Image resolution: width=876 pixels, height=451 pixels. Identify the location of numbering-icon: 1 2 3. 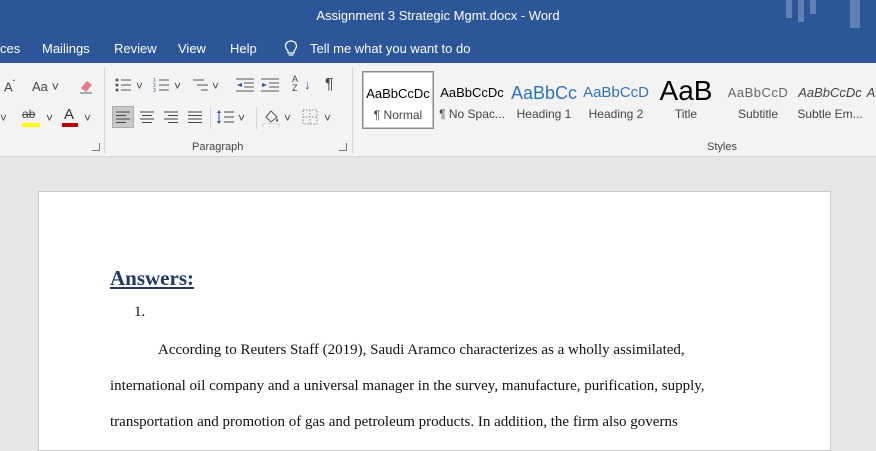
(161, 85).